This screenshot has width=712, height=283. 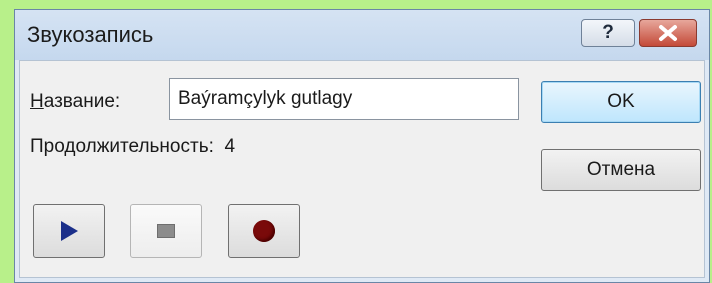 I want to click on record-icon, so click(x=264, y=231).